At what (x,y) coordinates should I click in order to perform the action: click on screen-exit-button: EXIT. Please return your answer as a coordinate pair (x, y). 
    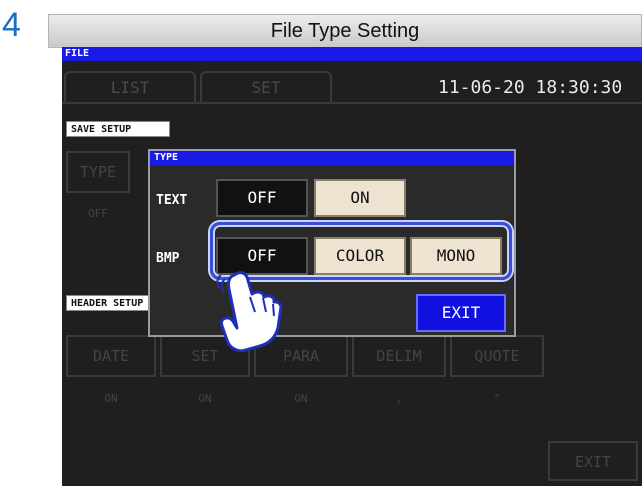
    Looking at the image, I should click on (593, 461).